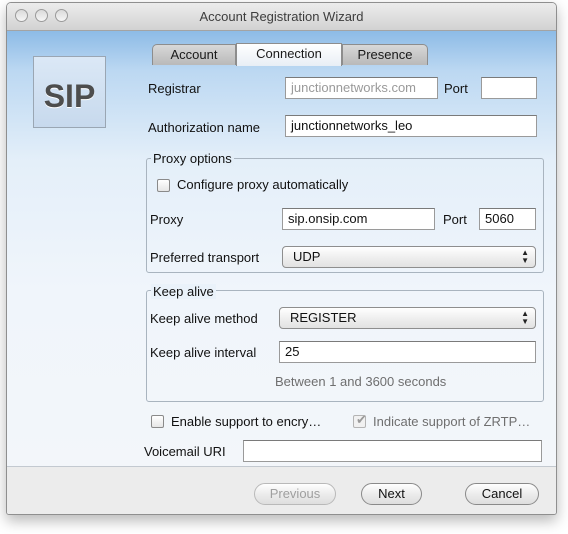 The height and width of the screenshot is (534, 568). What do you see at coordinates (205, 257) in the screenshot?
I see `preferred-transport-label: Preferred transport` at bounding box center [205, 257].